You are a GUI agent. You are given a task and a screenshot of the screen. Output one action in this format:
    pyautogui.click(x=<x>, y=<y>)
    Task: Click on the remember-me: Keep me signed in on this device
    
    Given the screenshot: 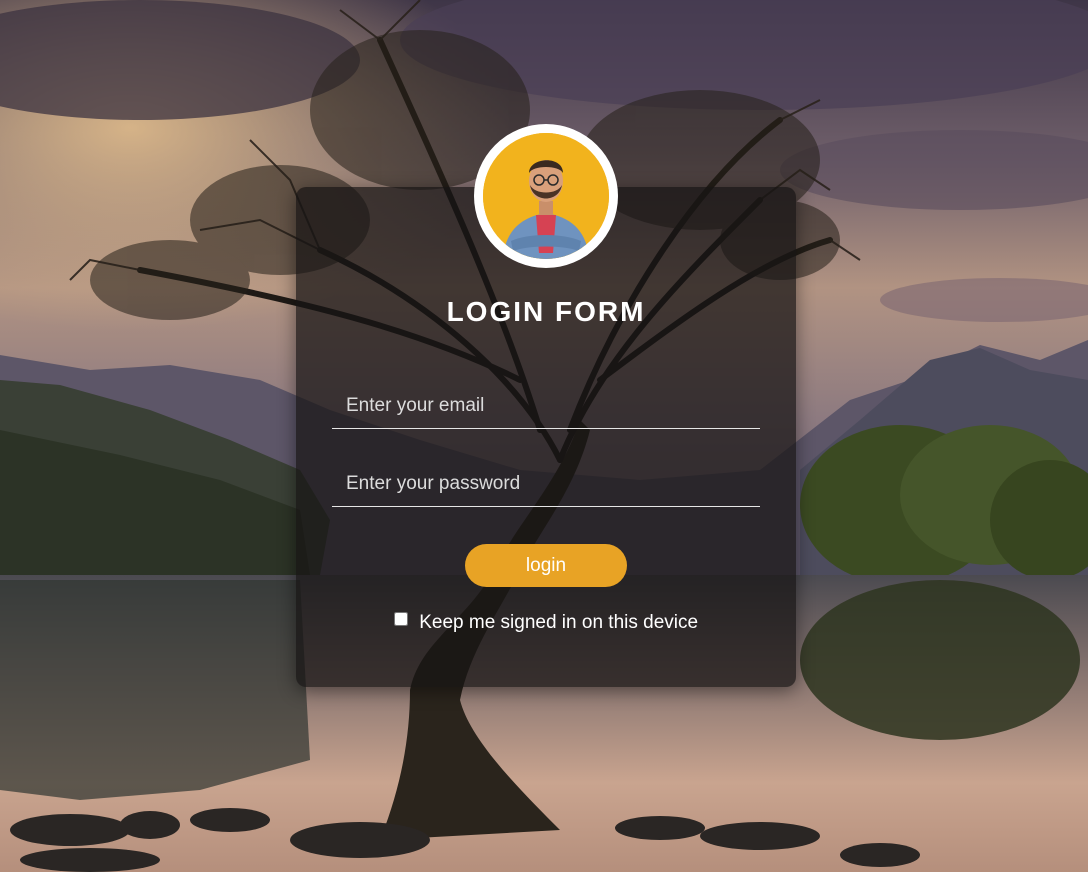 What is the action you would take?
    pyautogui.click(x=546, y=623)
    